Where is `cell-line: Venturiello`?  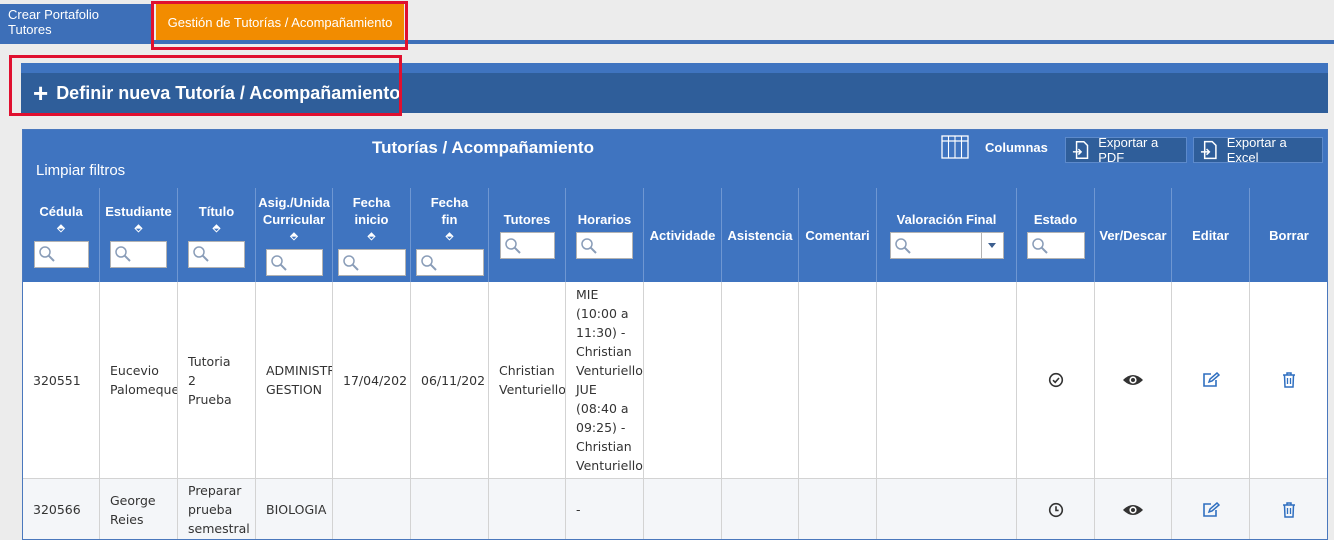 cell-line: Venturiello is located at coordinates (609, 465).